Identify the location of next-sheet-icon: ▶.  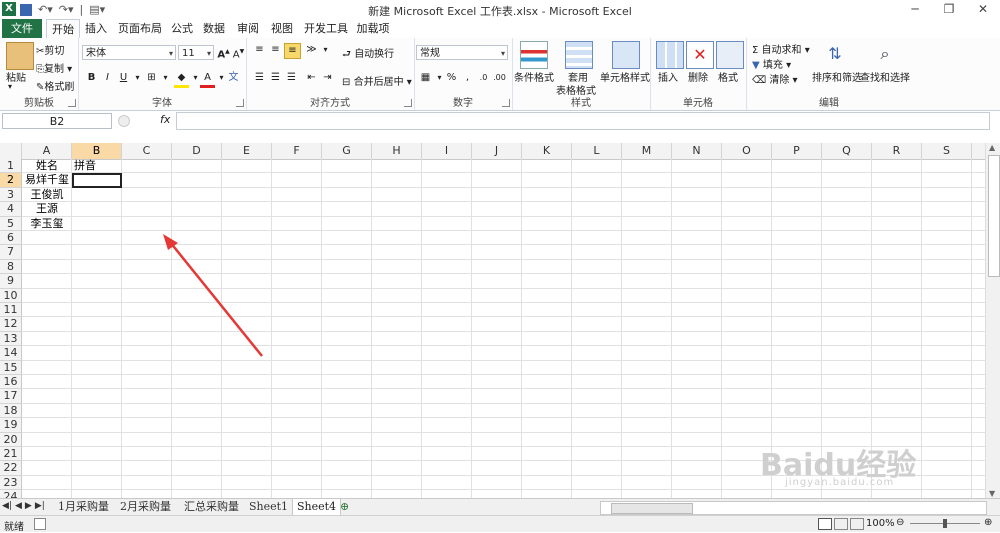
(28, 506).